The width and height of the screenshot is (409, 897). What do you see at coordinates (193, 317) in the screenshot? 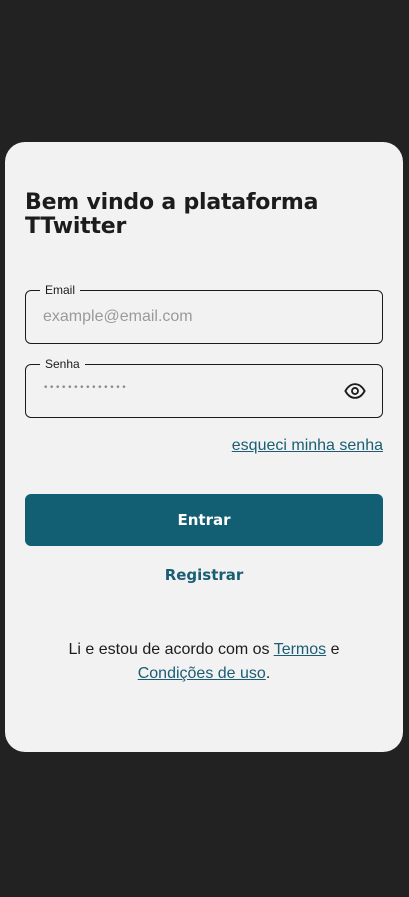
I see `email-input` at bounding box center [193, 317].